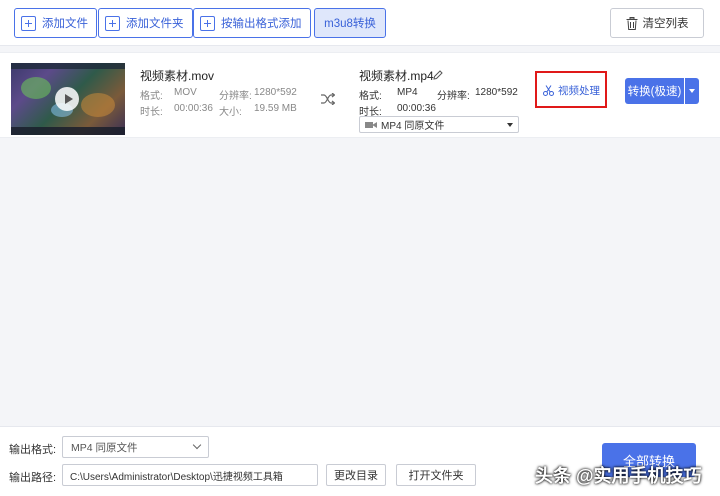 This screenshot has width=720, height=496. What do you see at coordinates (438, 75) in the screenshot?
I see `edit-icon` at bounding box center [438, 75].